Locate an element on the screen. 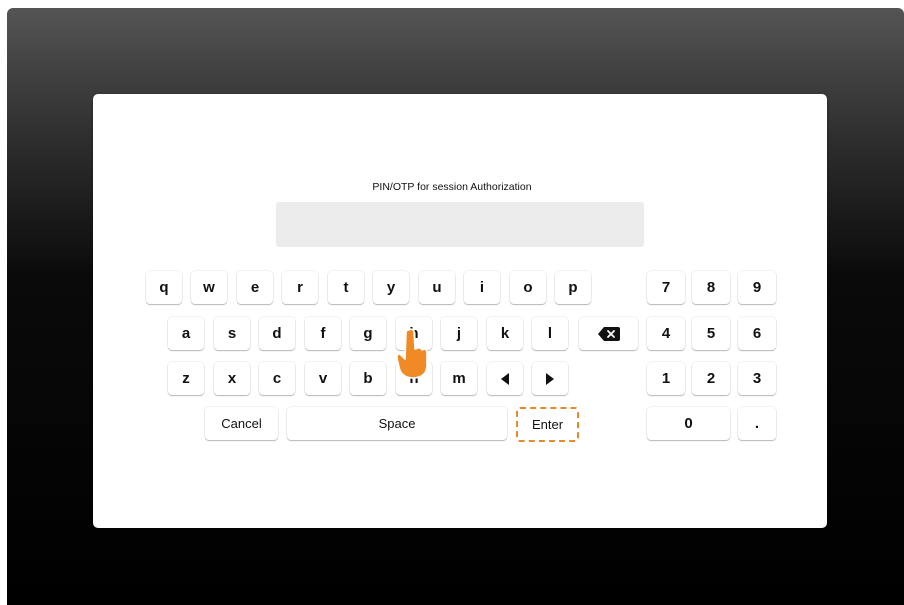 This screenshot has width=904, height=605. key-a: a is located at coordinates (186, 333).